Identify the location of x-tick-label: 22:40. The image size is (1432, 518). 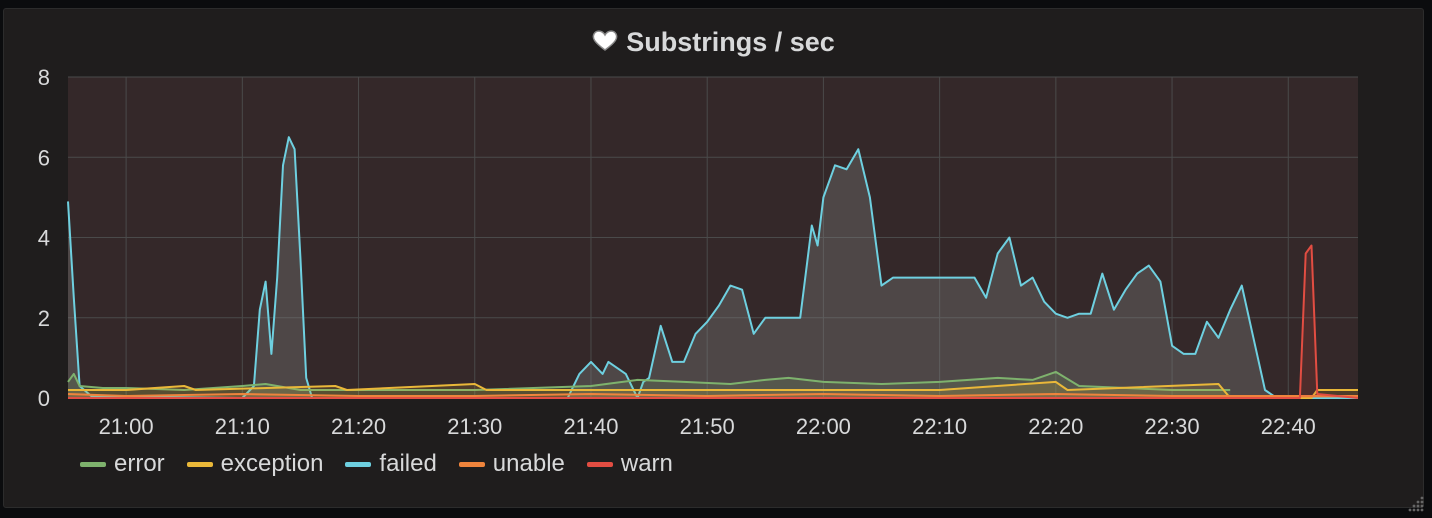
(1288, 426).